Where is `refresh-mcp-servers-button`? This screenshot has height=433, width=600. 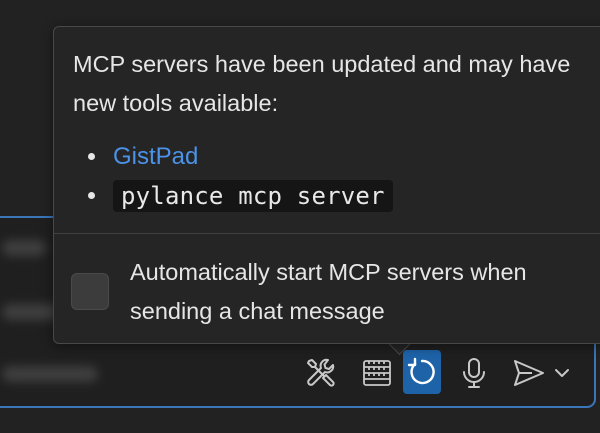
refresh-mcp-servers-button is located at coordinates (422, 372).